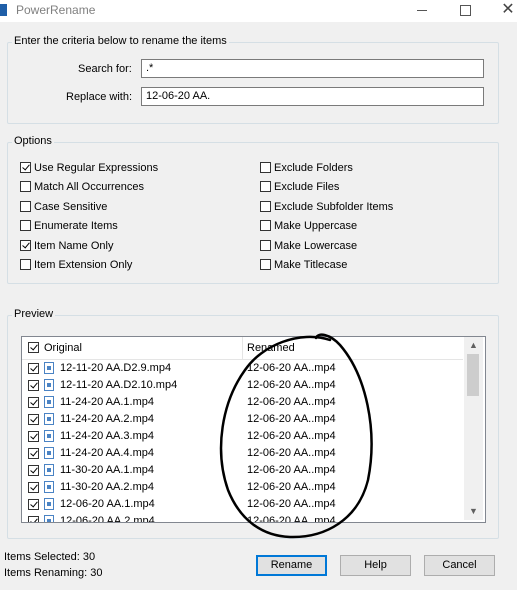  I want to click on list-header: Original Renamed, so click(242, 348).